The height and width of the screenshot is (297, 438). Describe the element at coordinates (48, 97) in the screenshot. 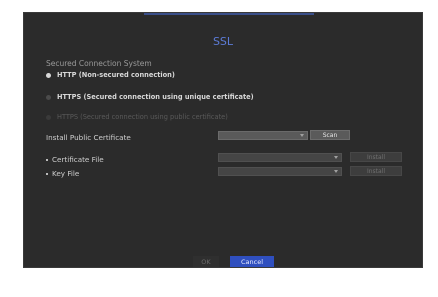

I see `radio-unselected-icon` at that location.